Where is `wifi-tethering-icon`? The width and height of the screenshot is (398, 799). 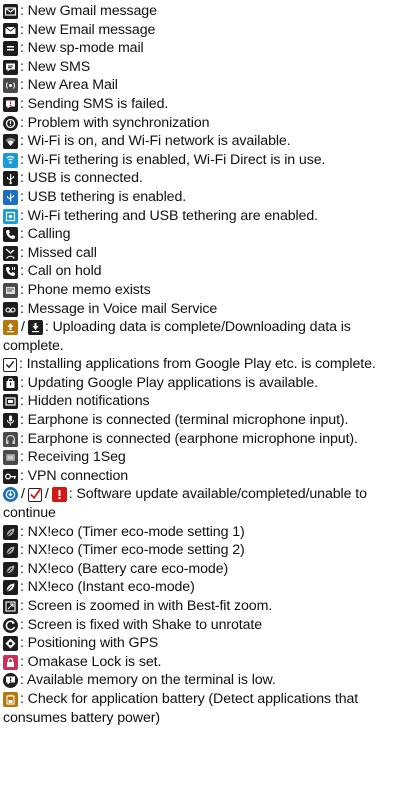
wifi-tethering-icon is located at coordinates (10, 160).